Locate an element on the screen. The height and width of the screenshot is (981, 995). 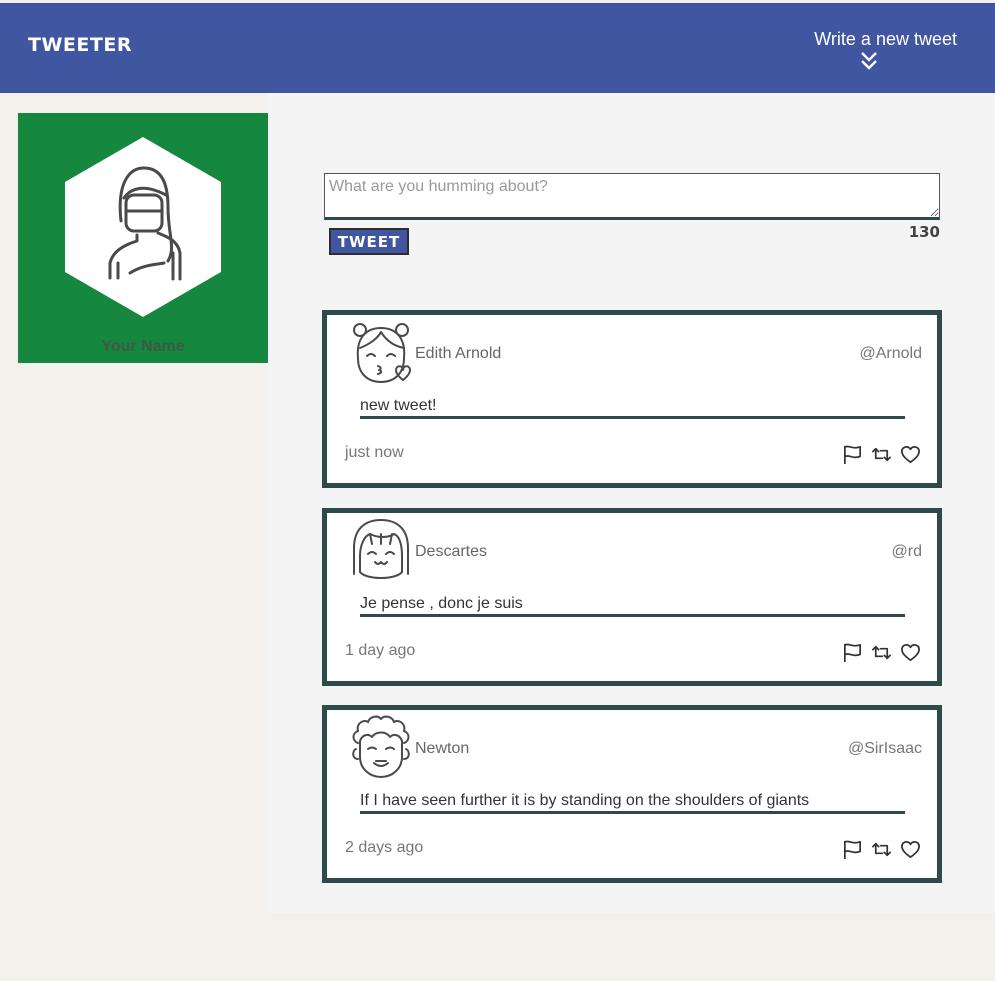
tweet-footer: just now is located at coordinates (633, 458).